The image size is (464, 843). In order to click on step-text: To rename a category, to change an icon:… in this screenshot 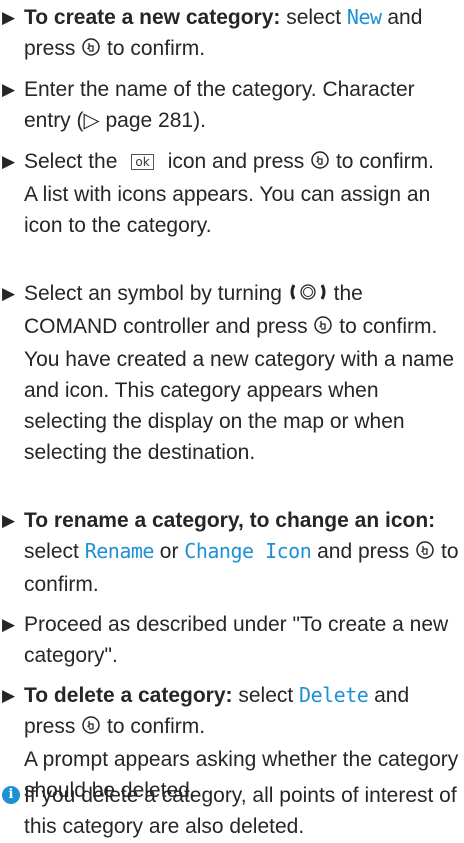, I will do `click(242, 552)`.